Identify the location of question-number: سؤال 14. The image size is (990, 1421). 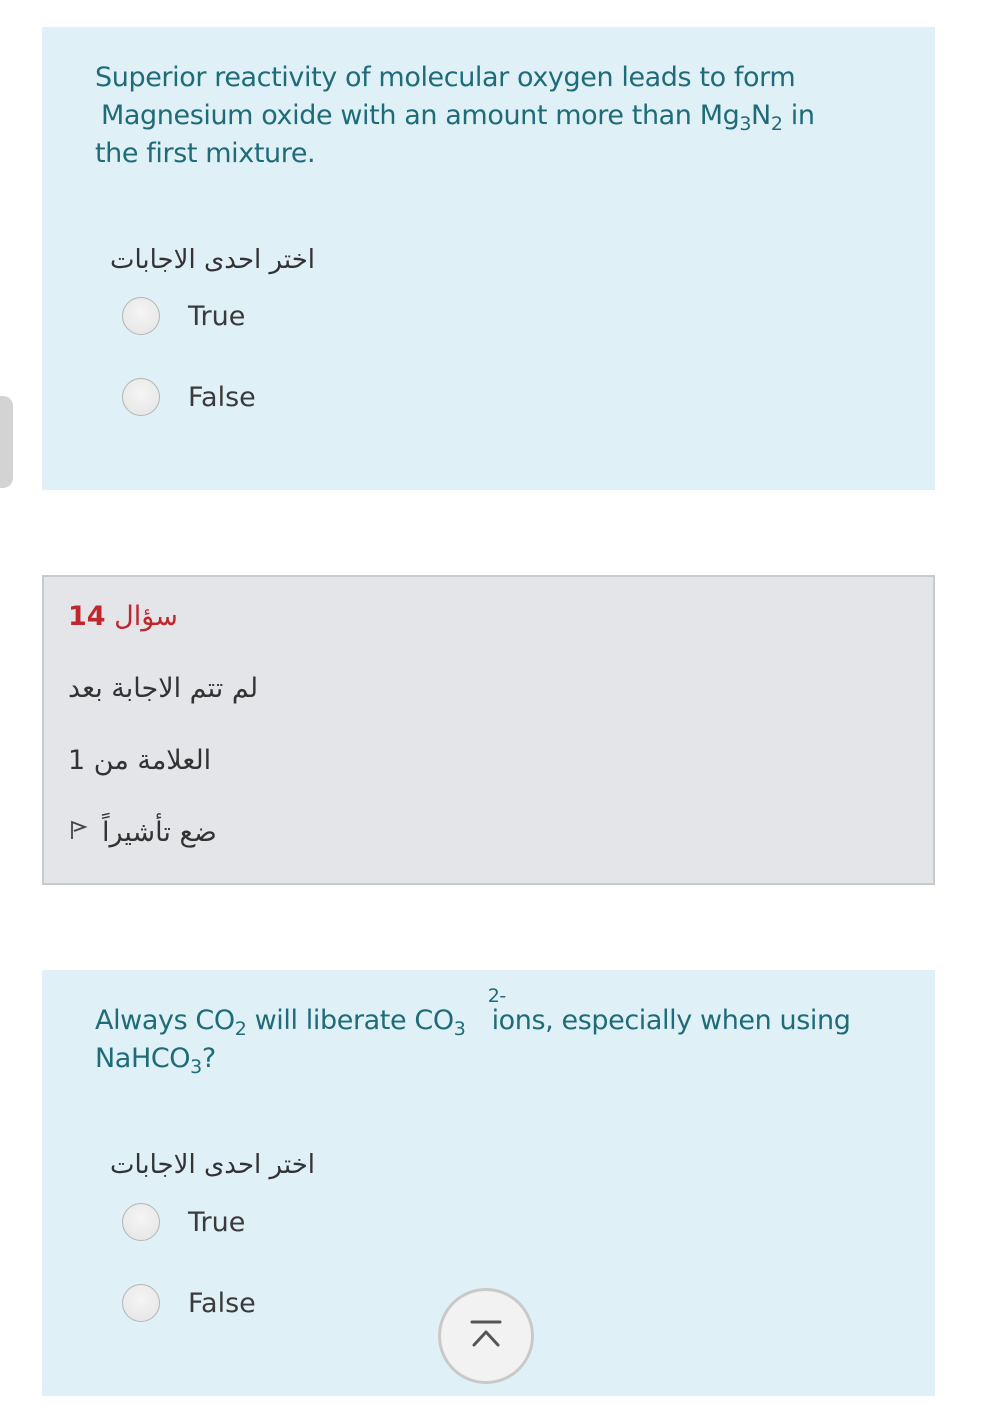
(123, 616).